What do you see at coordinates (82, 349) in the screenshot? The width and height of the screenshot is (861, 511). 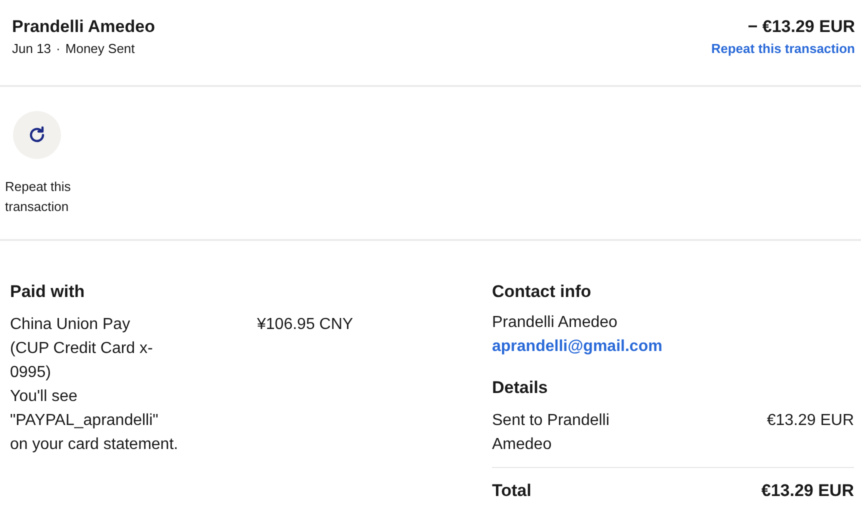 I see `payment-method: China Union Pay (CUP Credit Card x-0995)` at bounding box center [82, 349].